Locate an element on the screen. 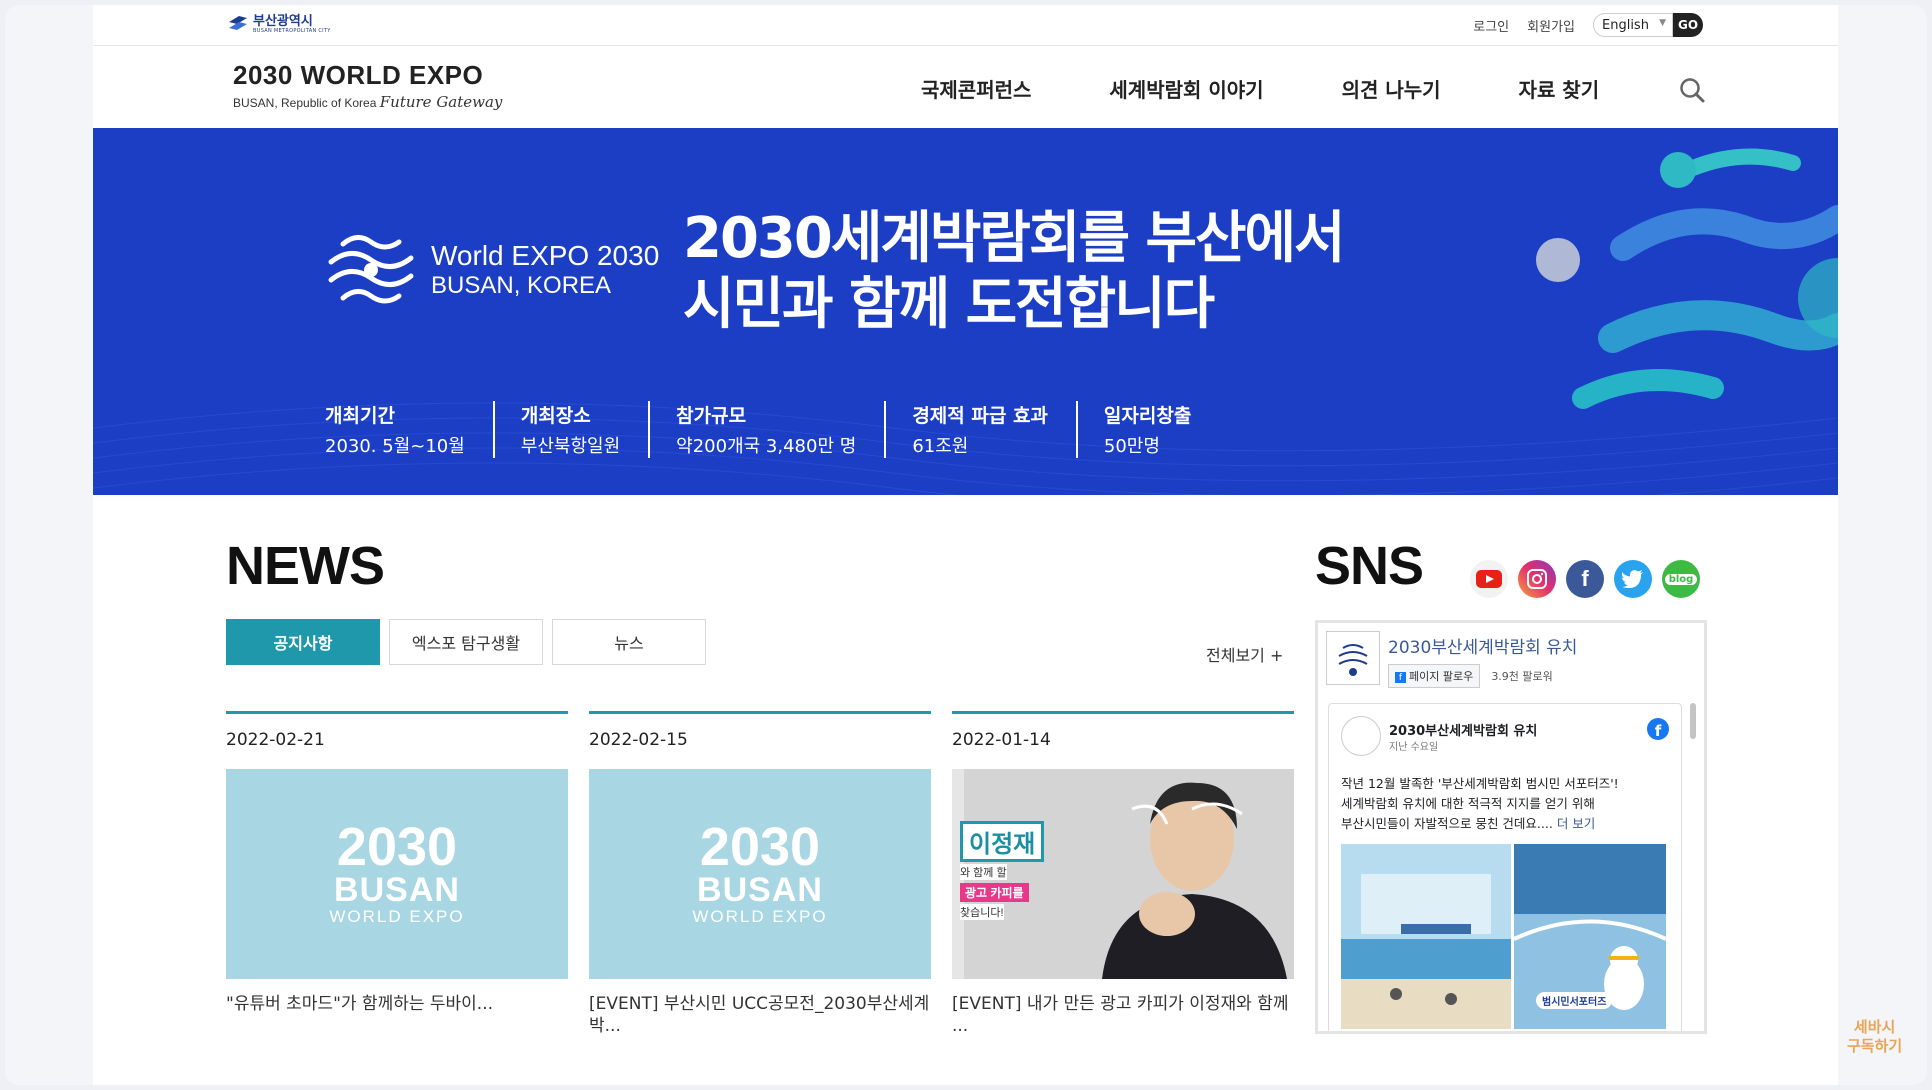  view-all-link: 전체보기 + is located at coordinates (1244, 654).